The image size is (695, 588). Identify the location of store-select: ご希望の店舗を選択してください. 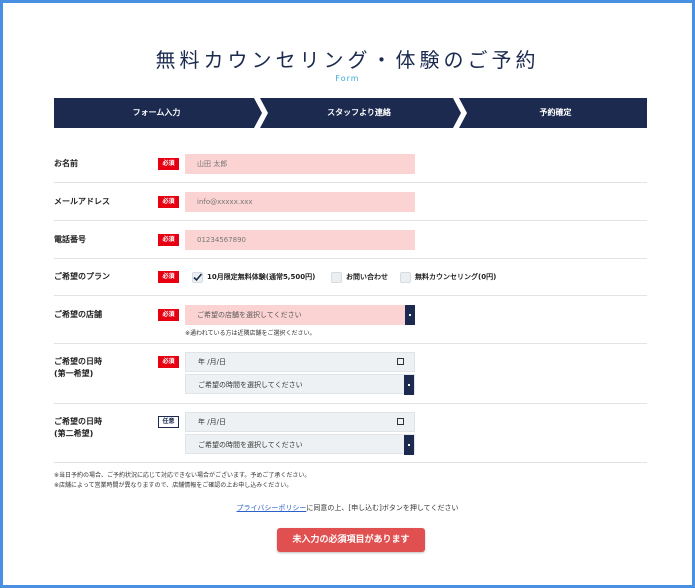
(300, 315).